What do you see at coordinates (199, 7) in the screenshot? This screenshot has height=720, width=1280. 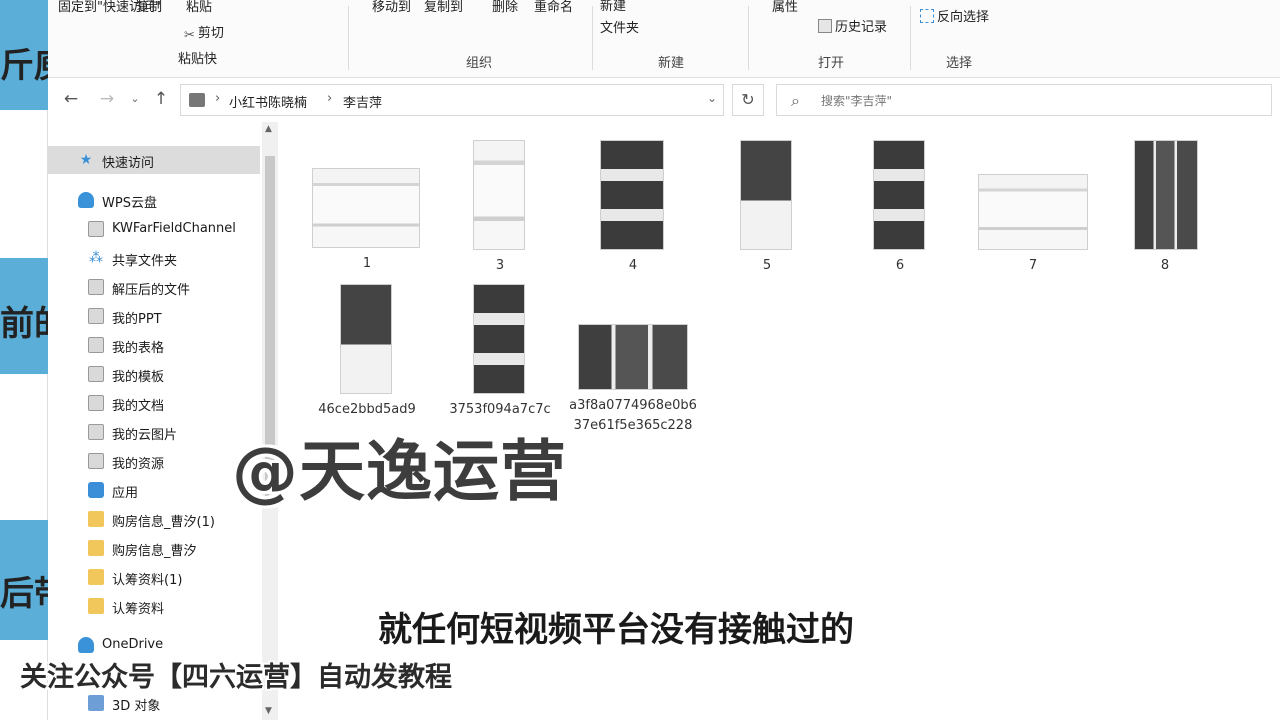 I see `paste-button: 粘贴` at bounding box center [199, 7].